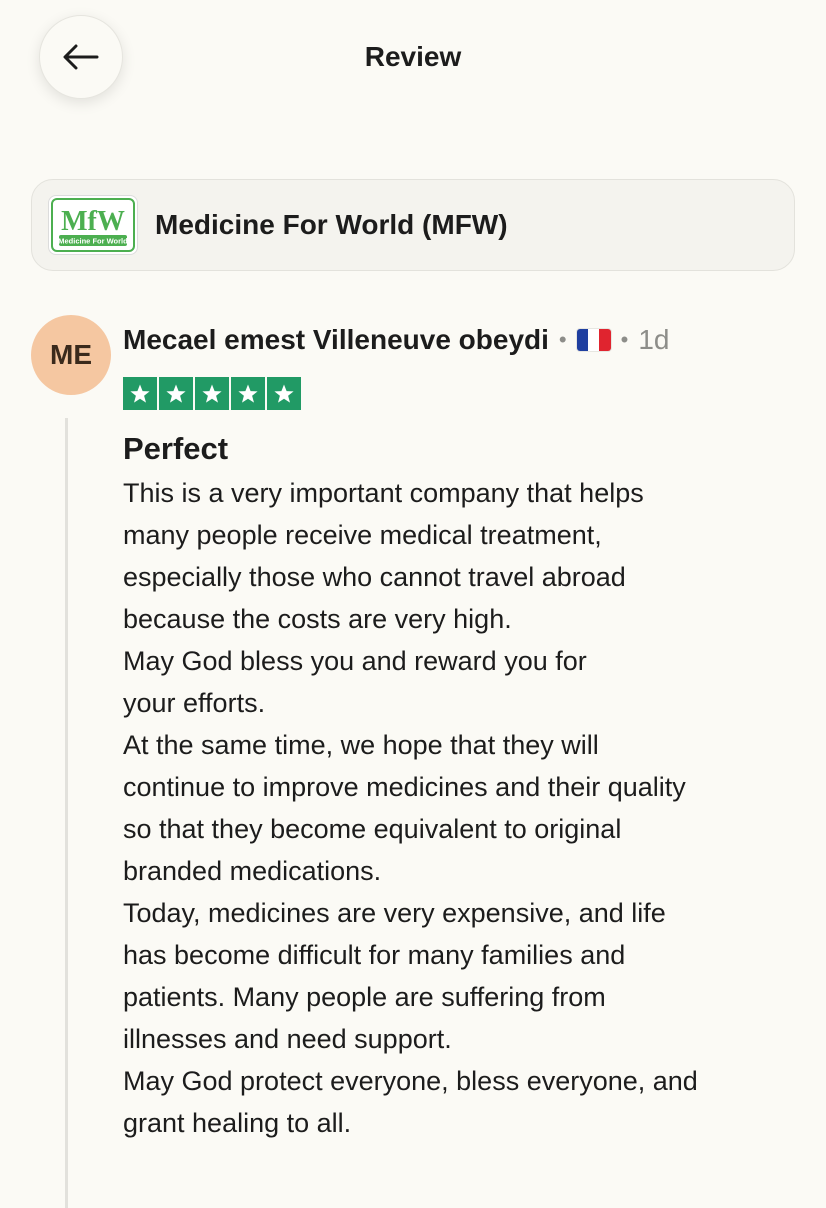 This screenshot has width=826, height=1208. Describe the element at coordinates (317, 619) in the screenshot. I see `review-text-line: because the costs are very high.` at that location.